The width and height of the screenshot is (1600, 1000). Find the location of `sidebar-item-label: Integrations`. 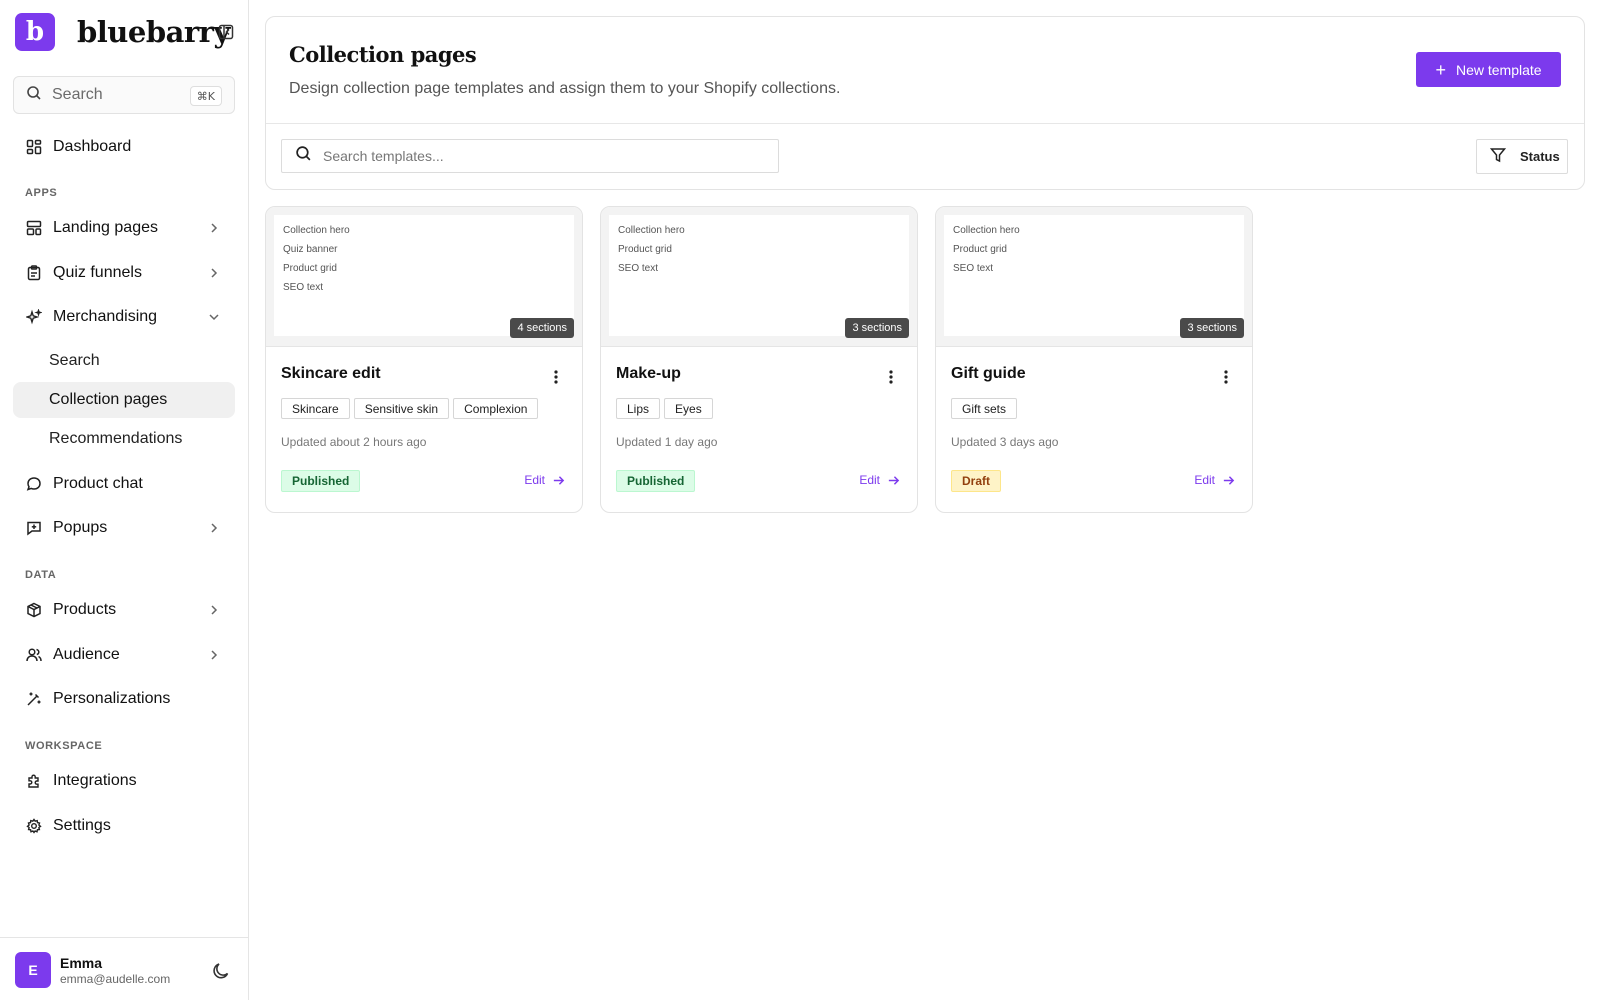

sidebar-item-label: Integrations is located at coordinates (95, 780).